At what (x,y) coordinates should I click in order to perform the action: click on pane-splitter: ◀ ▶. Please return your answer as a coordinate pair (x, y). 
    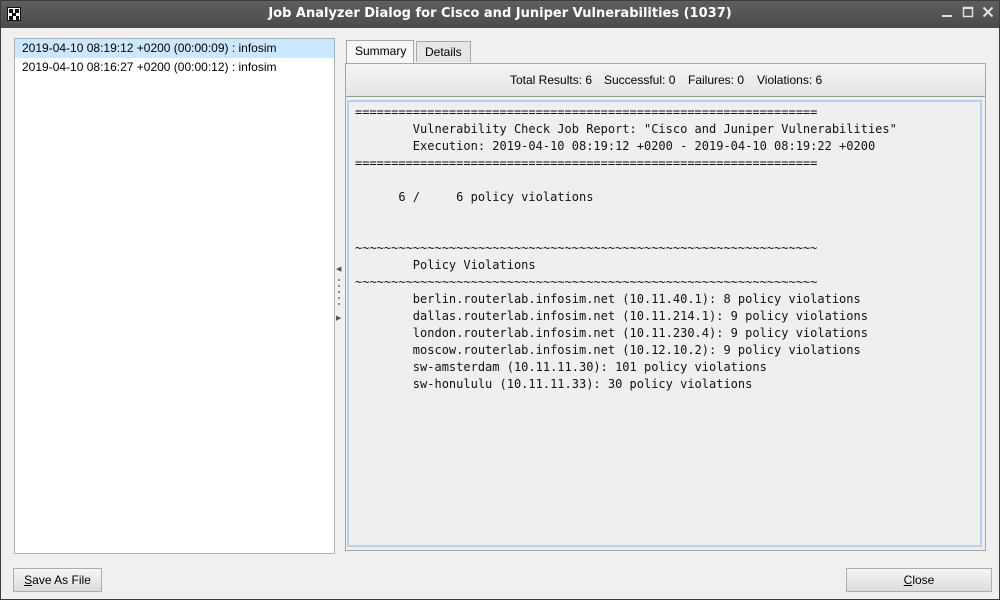
    Looking at the image, I should click on (339, 296).